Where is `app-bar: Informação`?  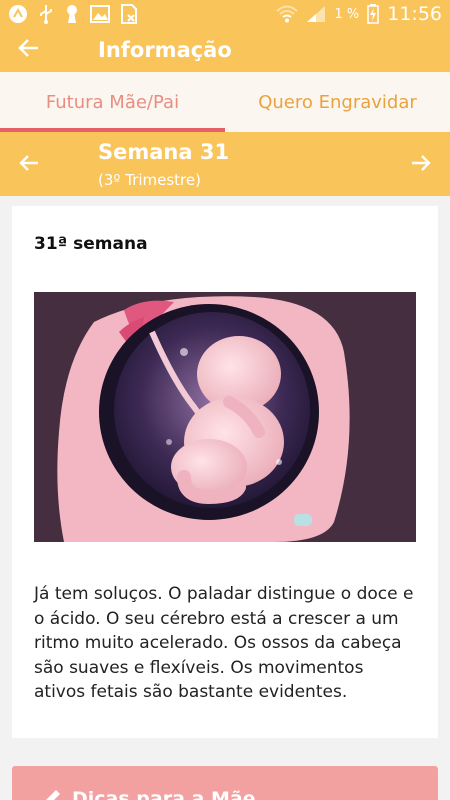
app-bar: Informação is located at coordinates (225, 50).